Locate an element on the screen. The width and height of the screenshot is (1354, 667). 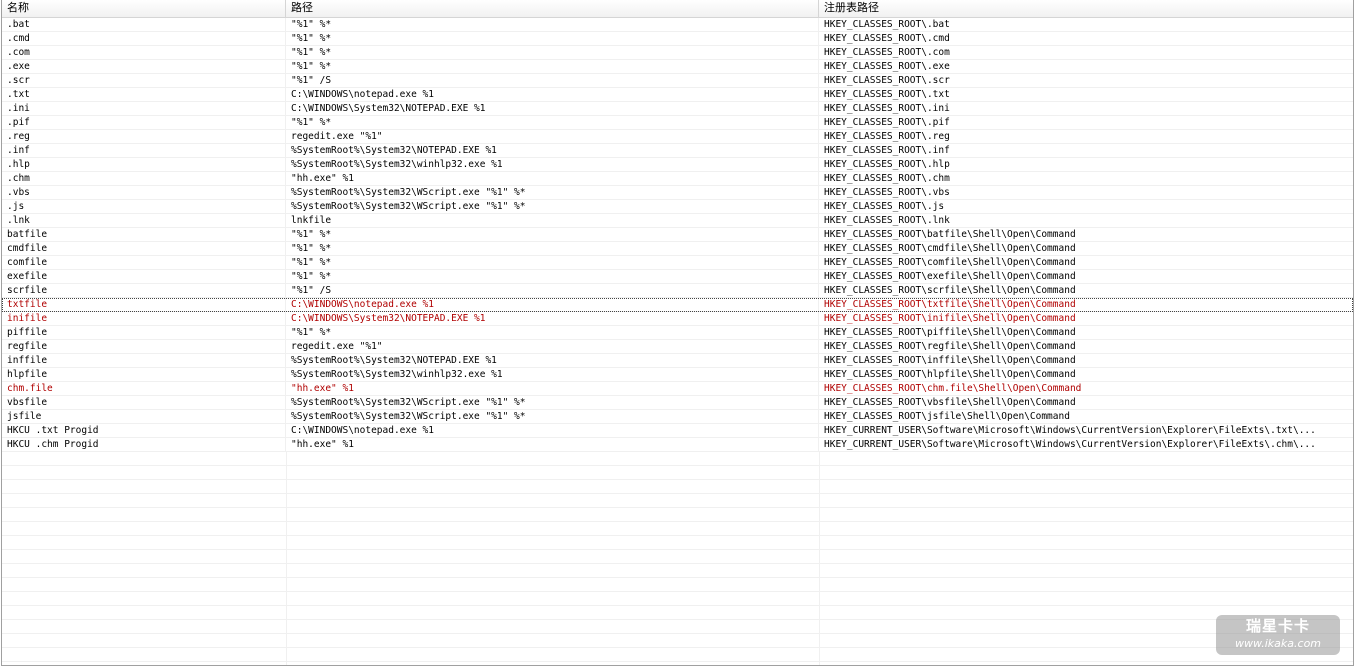
table-row: .exe "%1" %* HKEY_CLASSES_ROOT\.exe is located at coordinates (677, 67).